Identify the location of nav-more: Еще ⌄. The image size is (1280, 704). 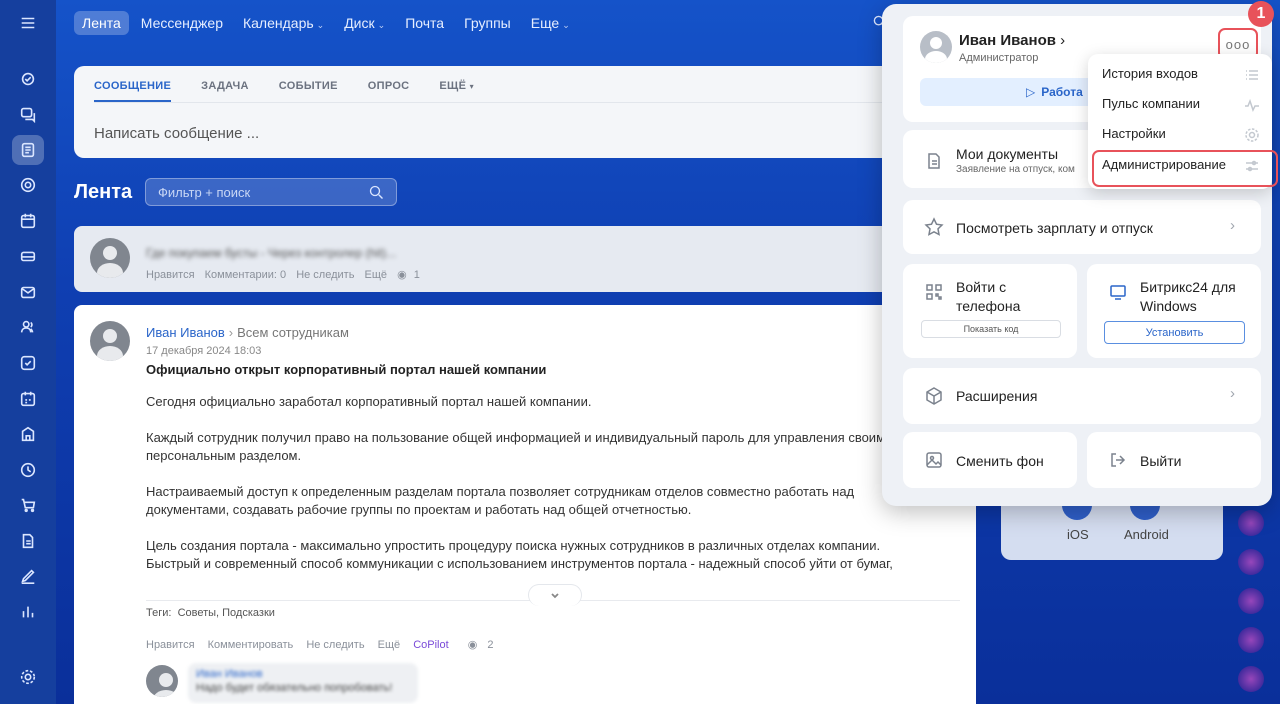
(550, 23).